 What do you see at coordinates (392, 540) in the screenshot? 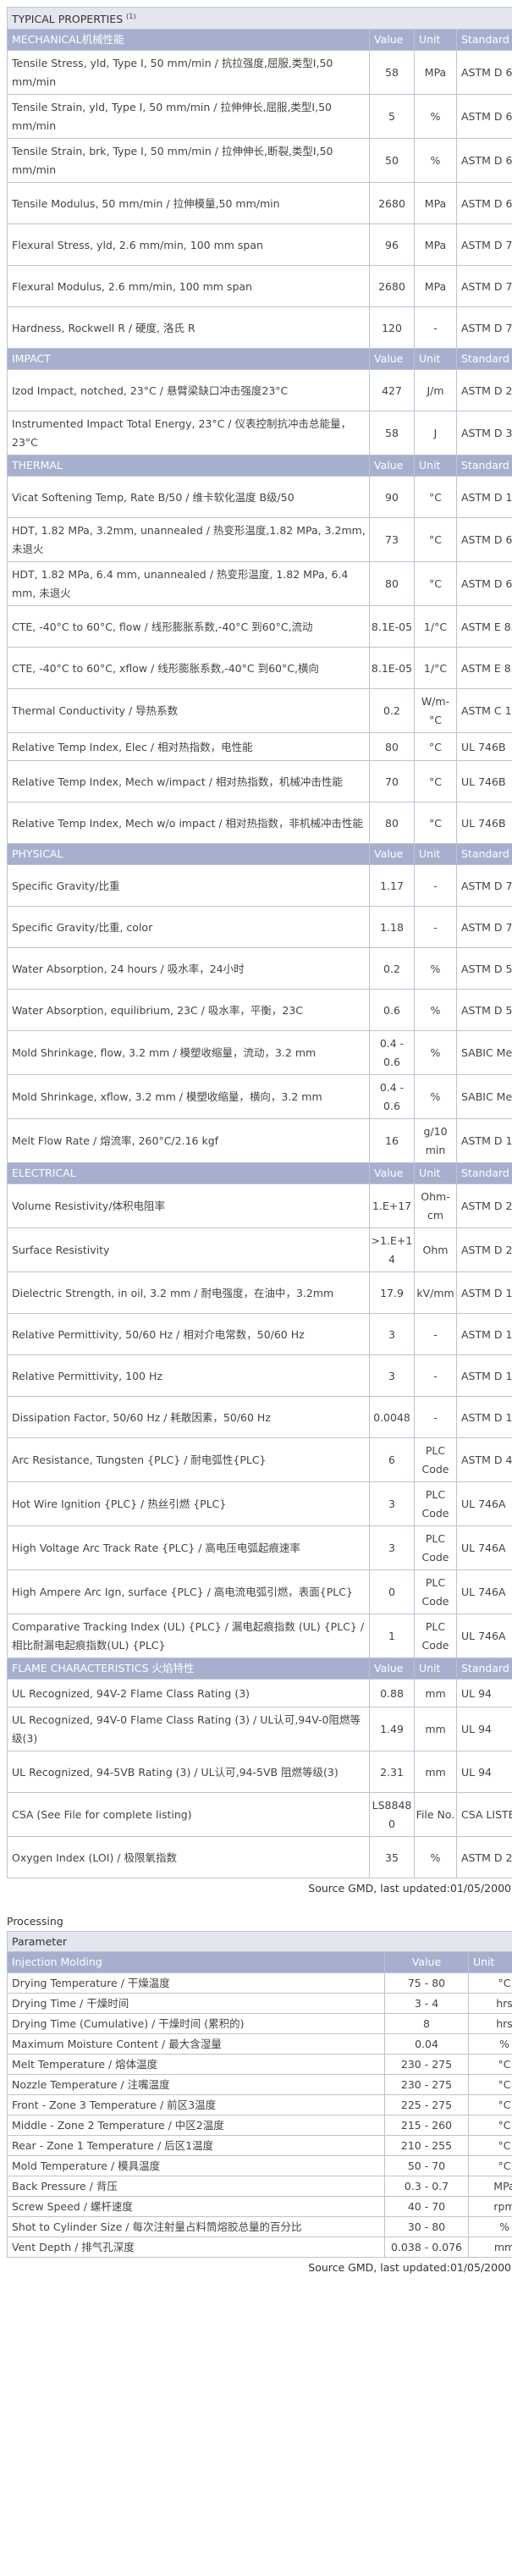
I see `property-value: 73` at bounding box center [392, 540].